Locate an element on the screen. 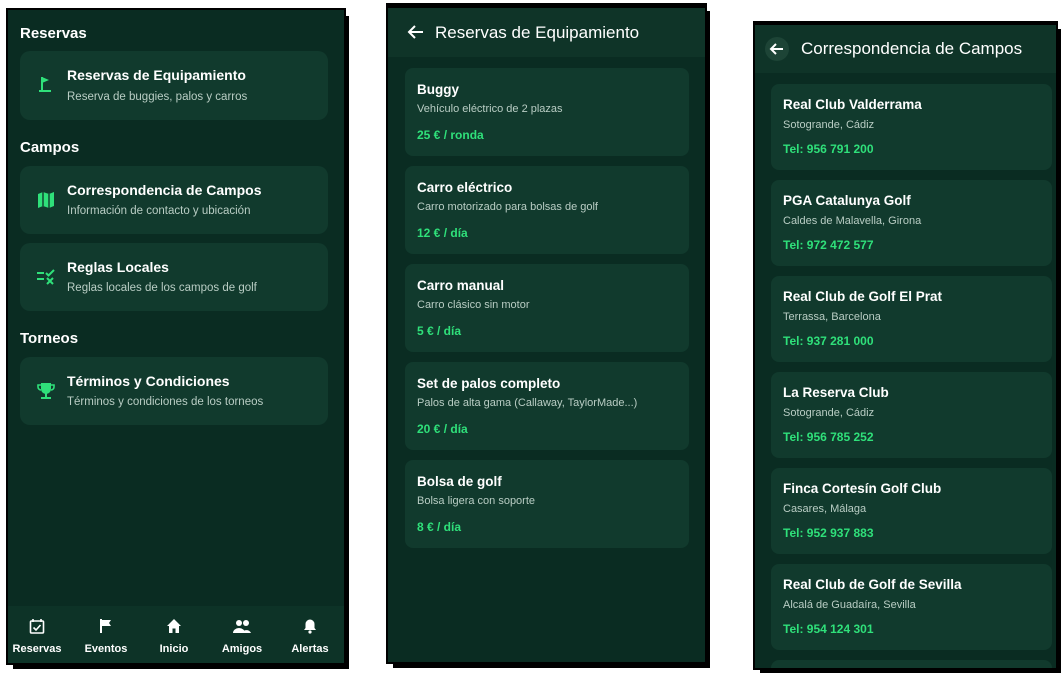 This screenshot has width=1063, height=673. bottom-navigation: Reservas Eventos Inicio Amigos Alertas is located at coordinates (176, 634).